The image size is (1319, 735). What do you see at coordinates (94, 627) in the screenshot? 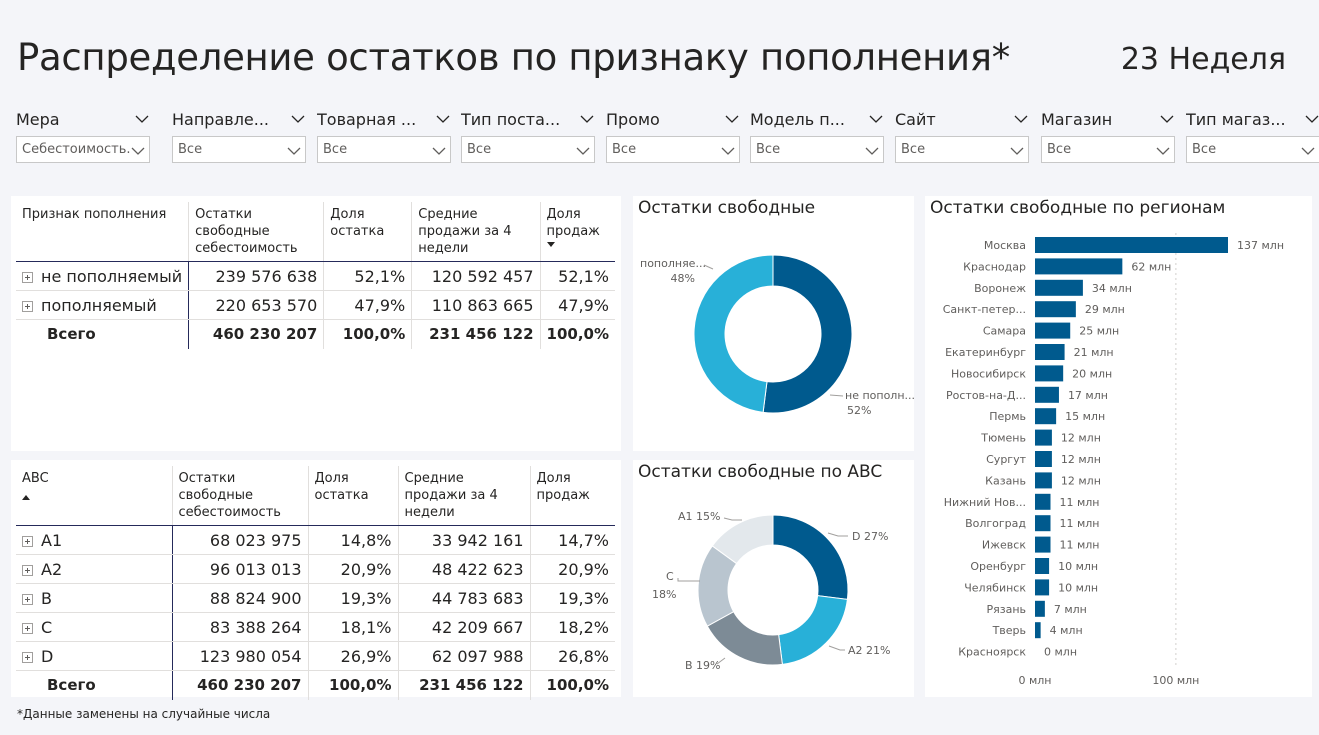
I see `row-header: C` at bounding box center [94, 627].